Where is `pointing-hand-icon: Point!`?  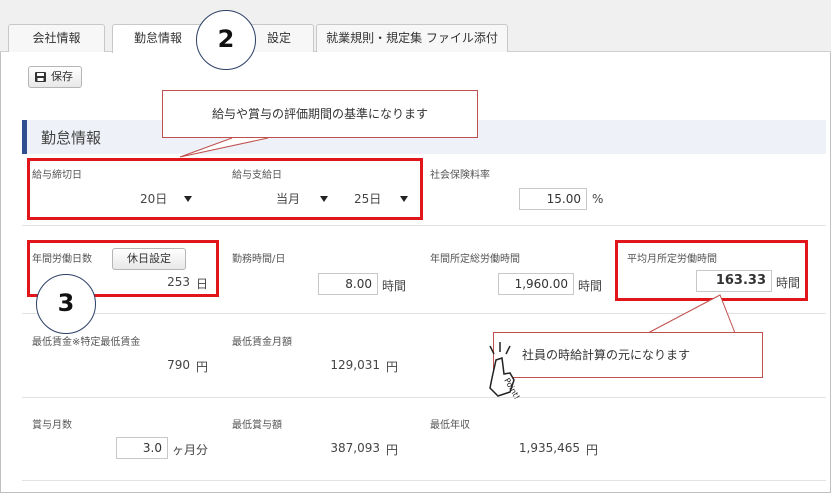 pointing-hand-icon: Point! is located at coordinates (505, 371).